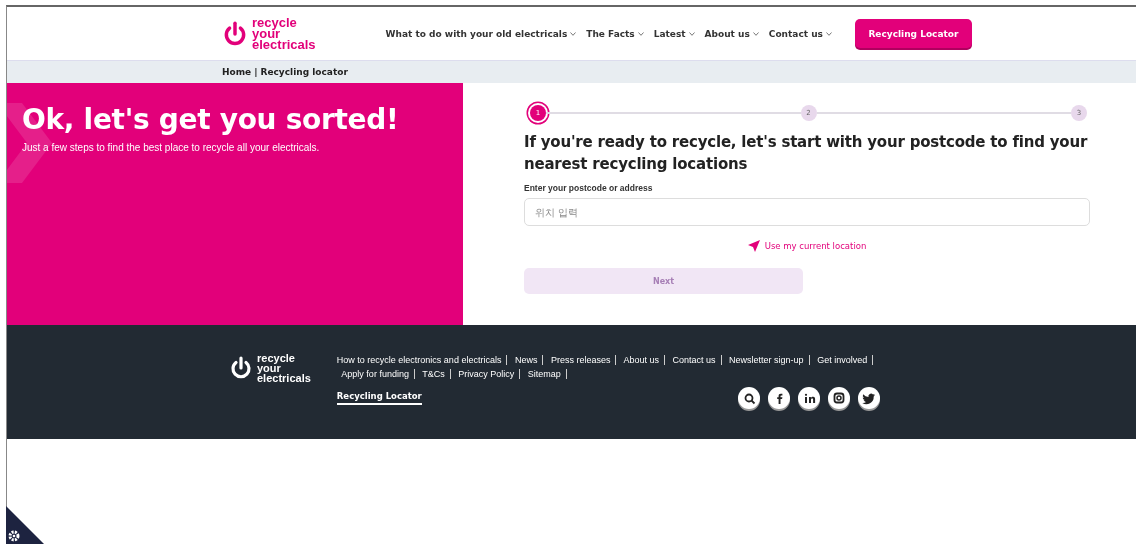 The height and width of the screenshot is (544, 1136). What do you see at coordinates (171, 147) in the screenshot?
I see `hero-subtitle: Just a few steps to find the best place to recycle all your electricals.` at bounding box center [171, 147].